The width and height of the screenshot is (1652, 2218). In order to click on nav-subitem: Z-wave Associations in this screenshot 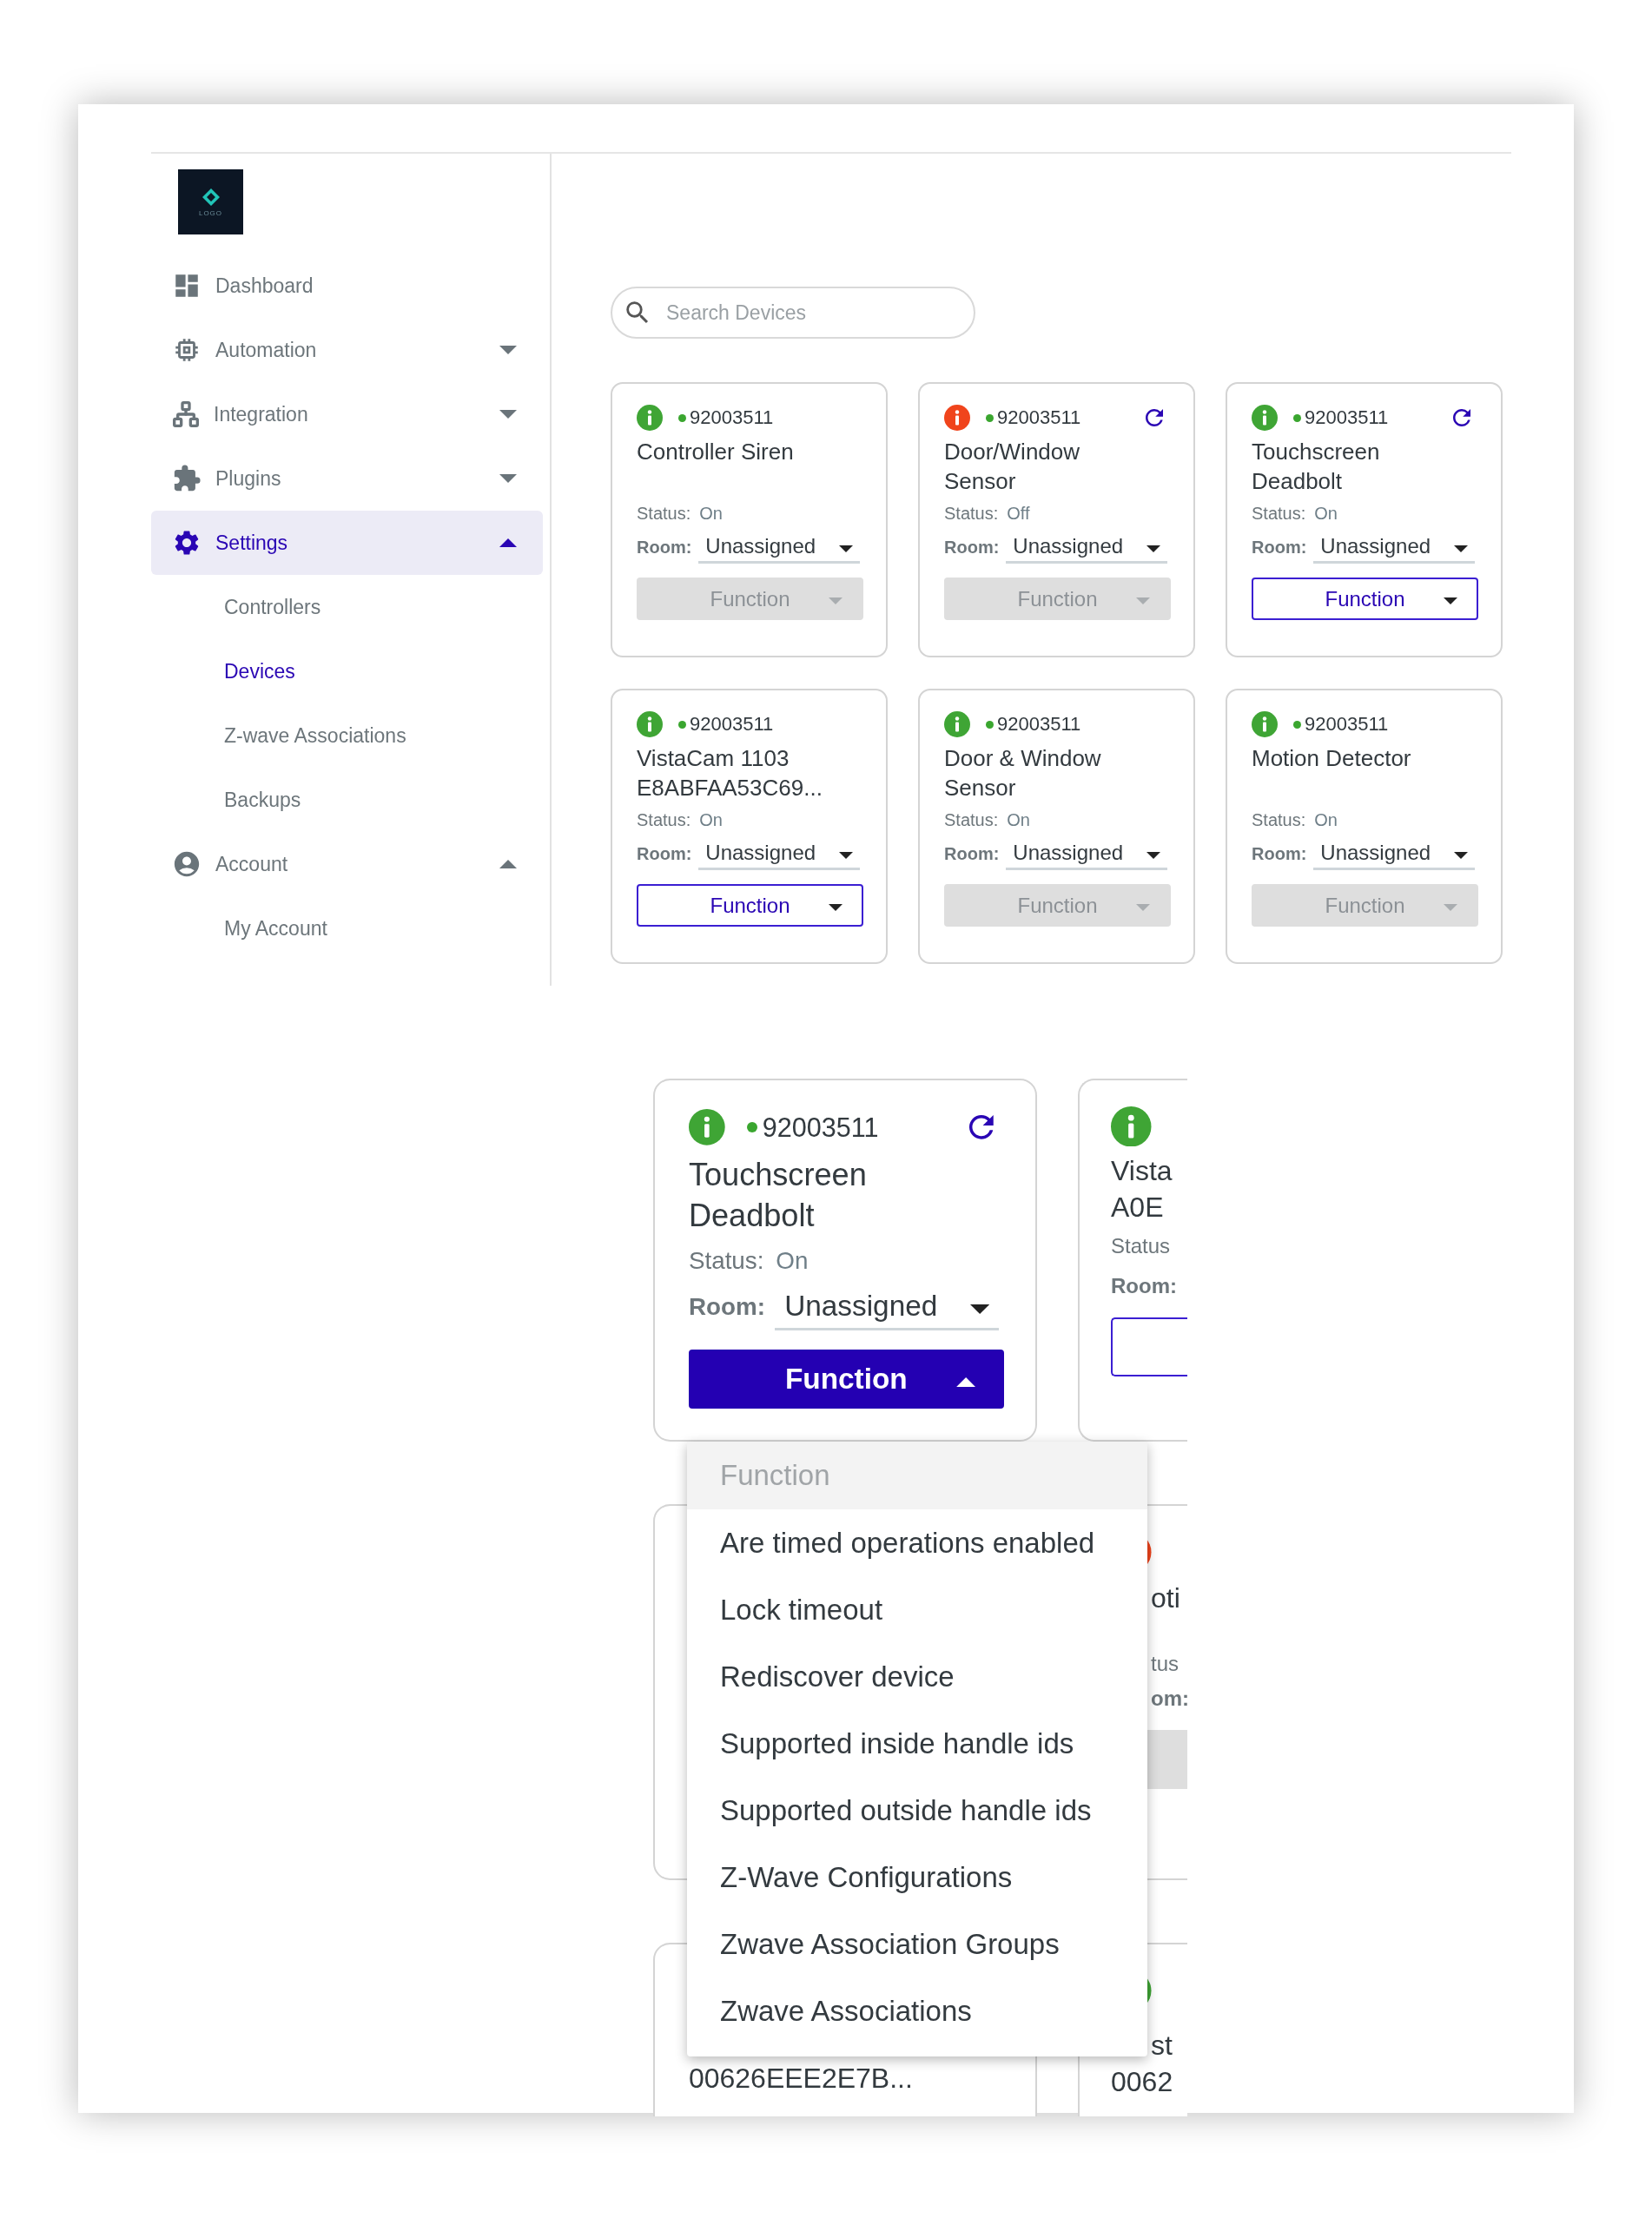, I will do `click(315, 736)`.